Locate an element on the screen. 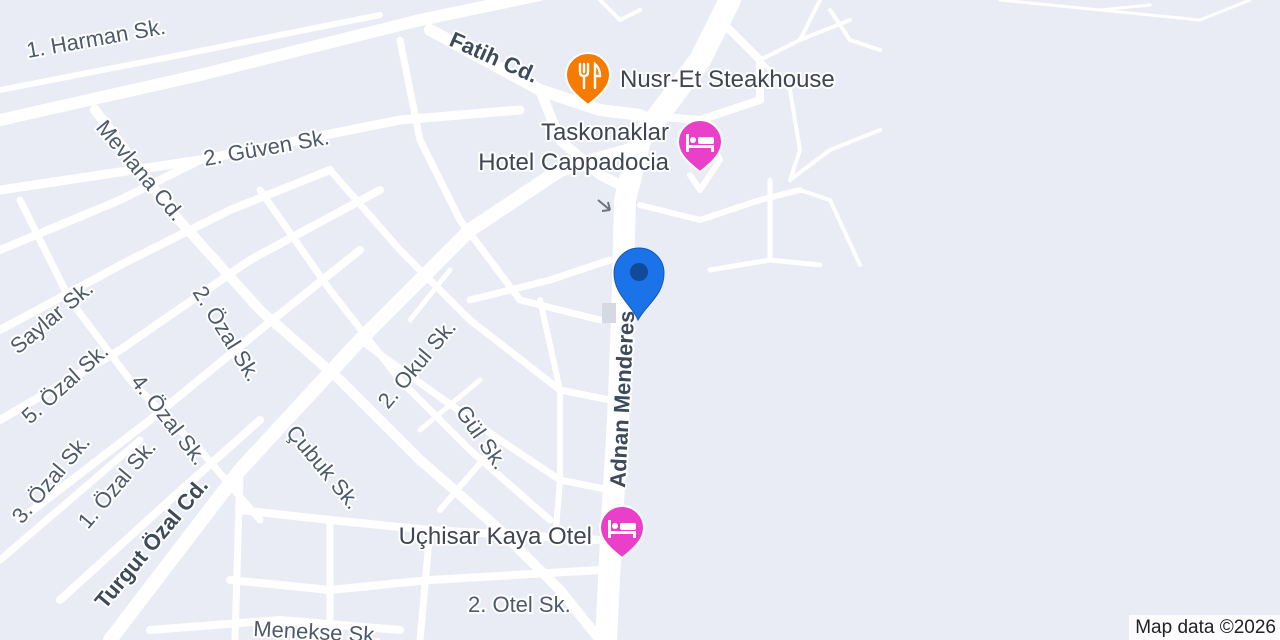  poi-label-uchisar-kaya: Uçhisar Kaya Otel is located at coordinates (495, 536).